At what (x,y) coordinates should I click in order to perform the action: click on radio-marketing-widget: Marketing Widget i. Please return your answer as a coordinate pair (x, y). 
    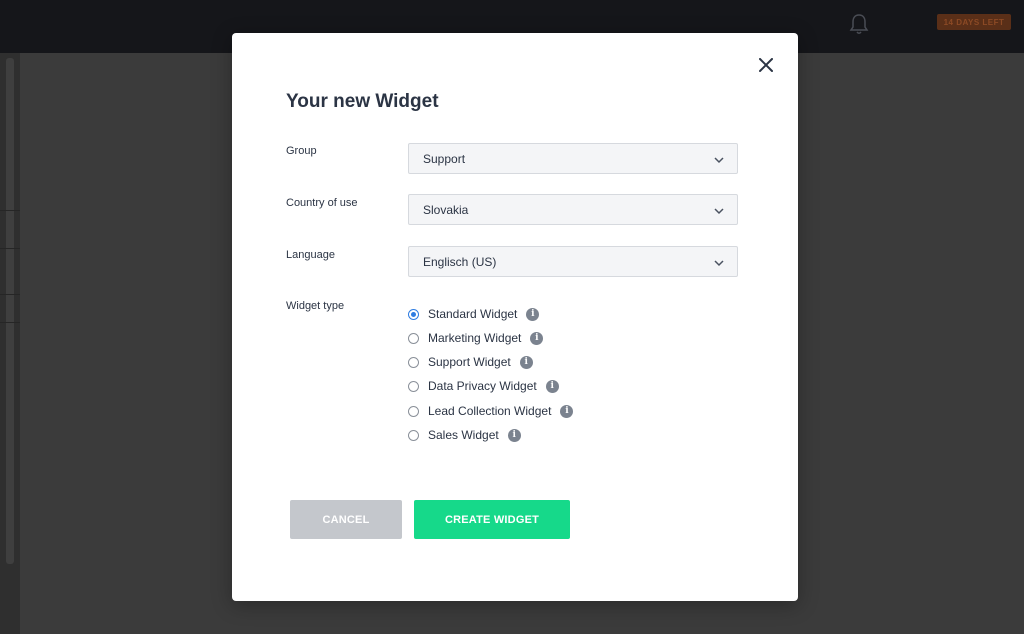
    Looking at the image, I should click on (476, 338).